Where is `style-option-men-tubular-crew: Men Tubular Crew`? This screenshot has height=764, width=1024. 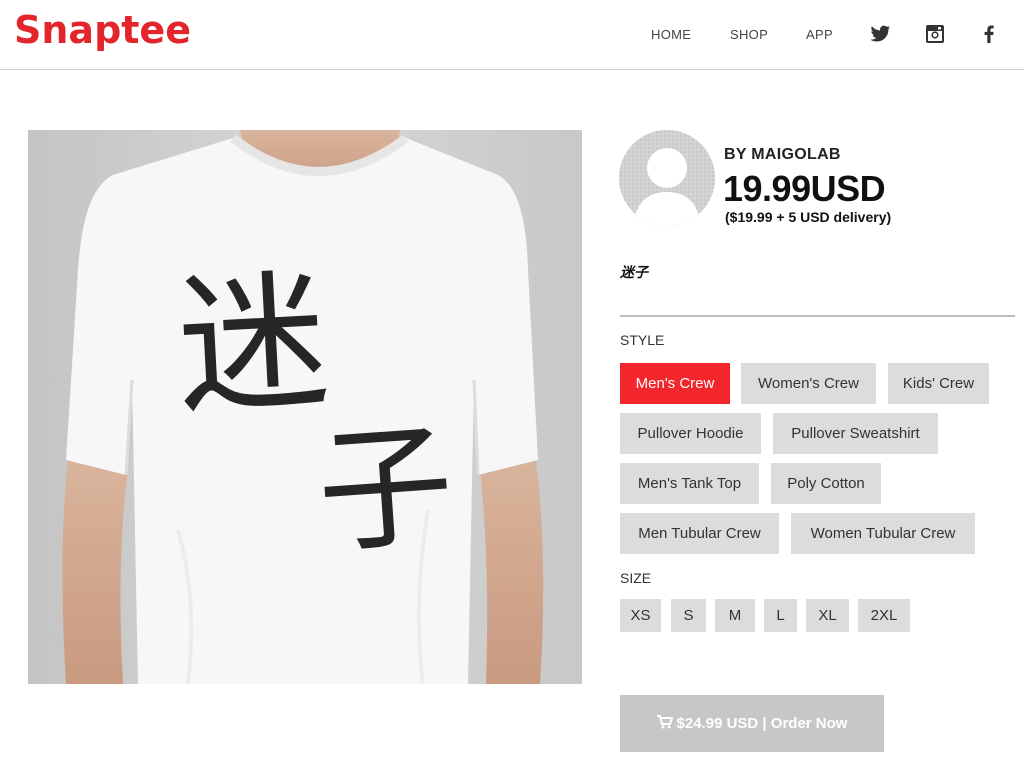 style-option-men-tubular-crew: Men Tubular Crew is located at coordinates (699, 533).